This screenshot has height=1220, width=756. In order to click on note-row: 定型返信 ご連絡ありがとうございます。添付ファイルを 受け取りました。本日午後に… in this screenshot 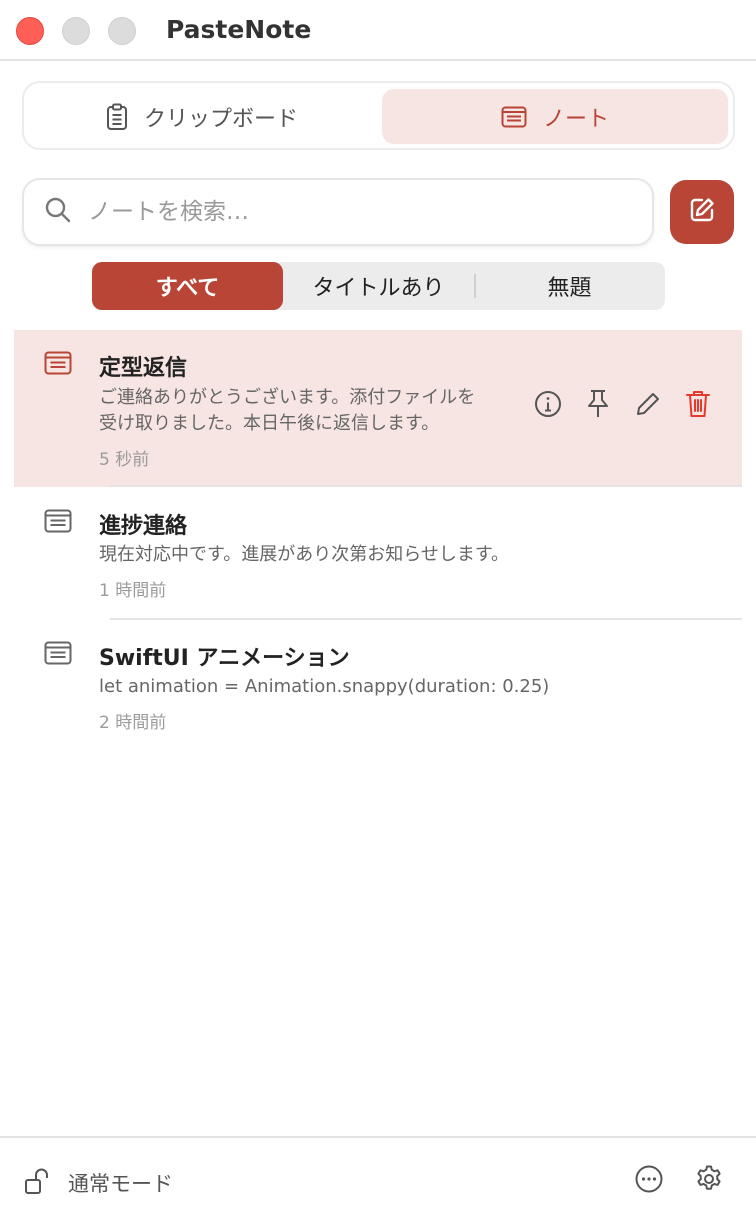, I will do `click(378, 408)`.